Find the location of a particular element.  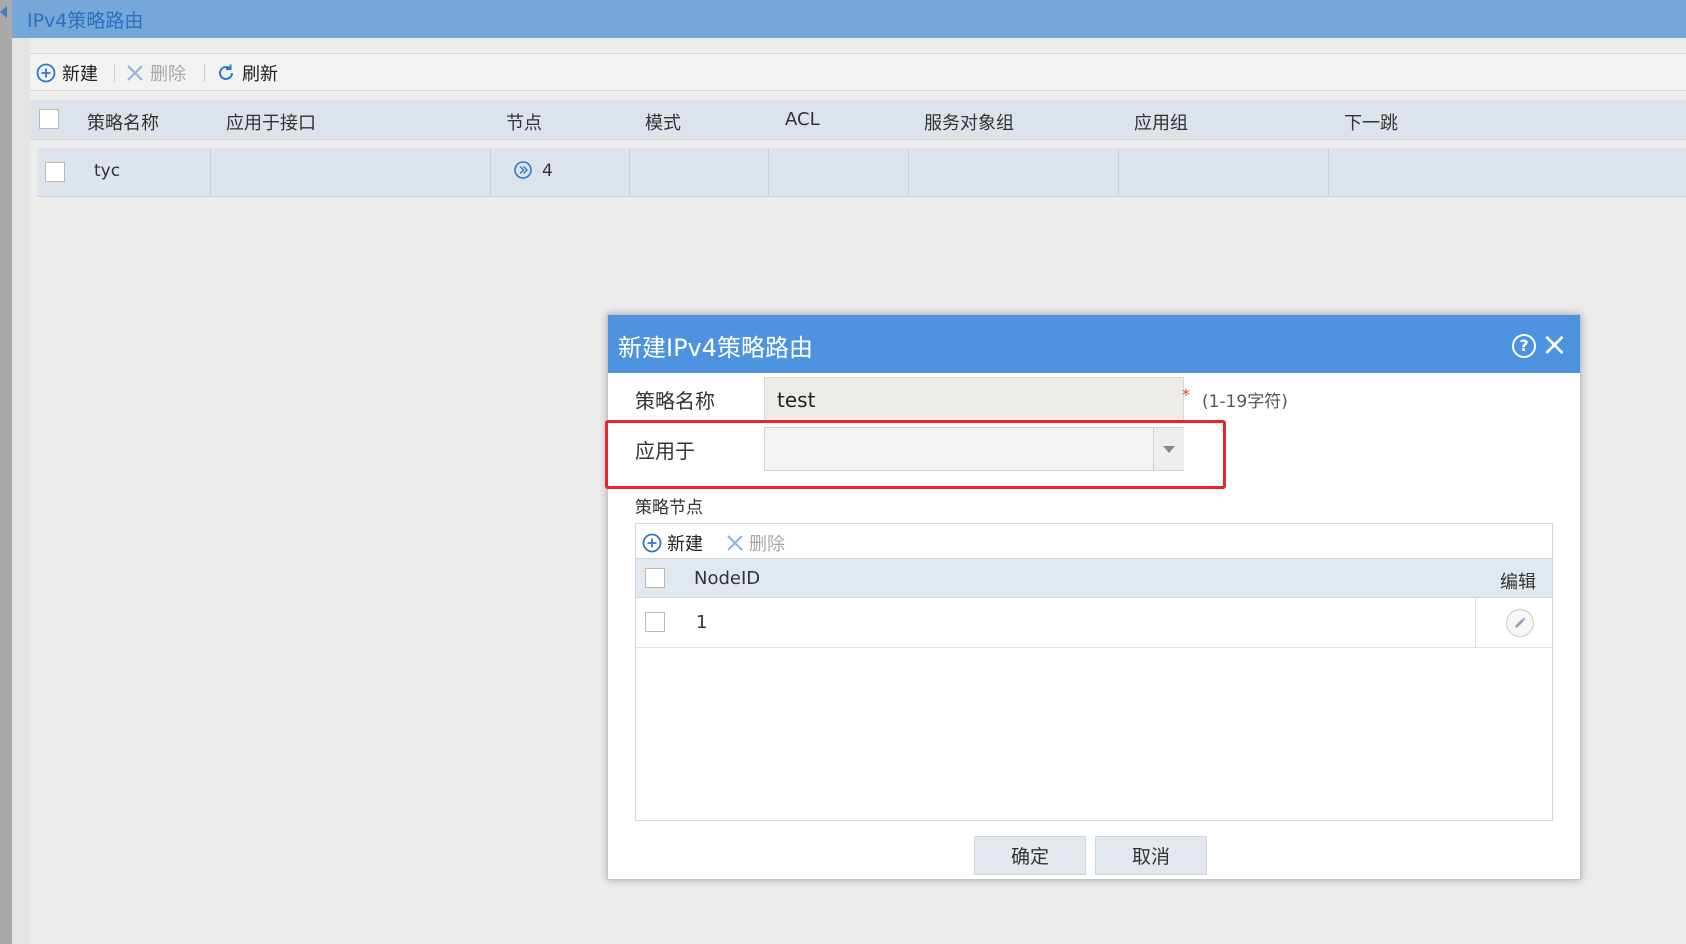

collapse-arrow-icon is located at coordinates (3, 12).